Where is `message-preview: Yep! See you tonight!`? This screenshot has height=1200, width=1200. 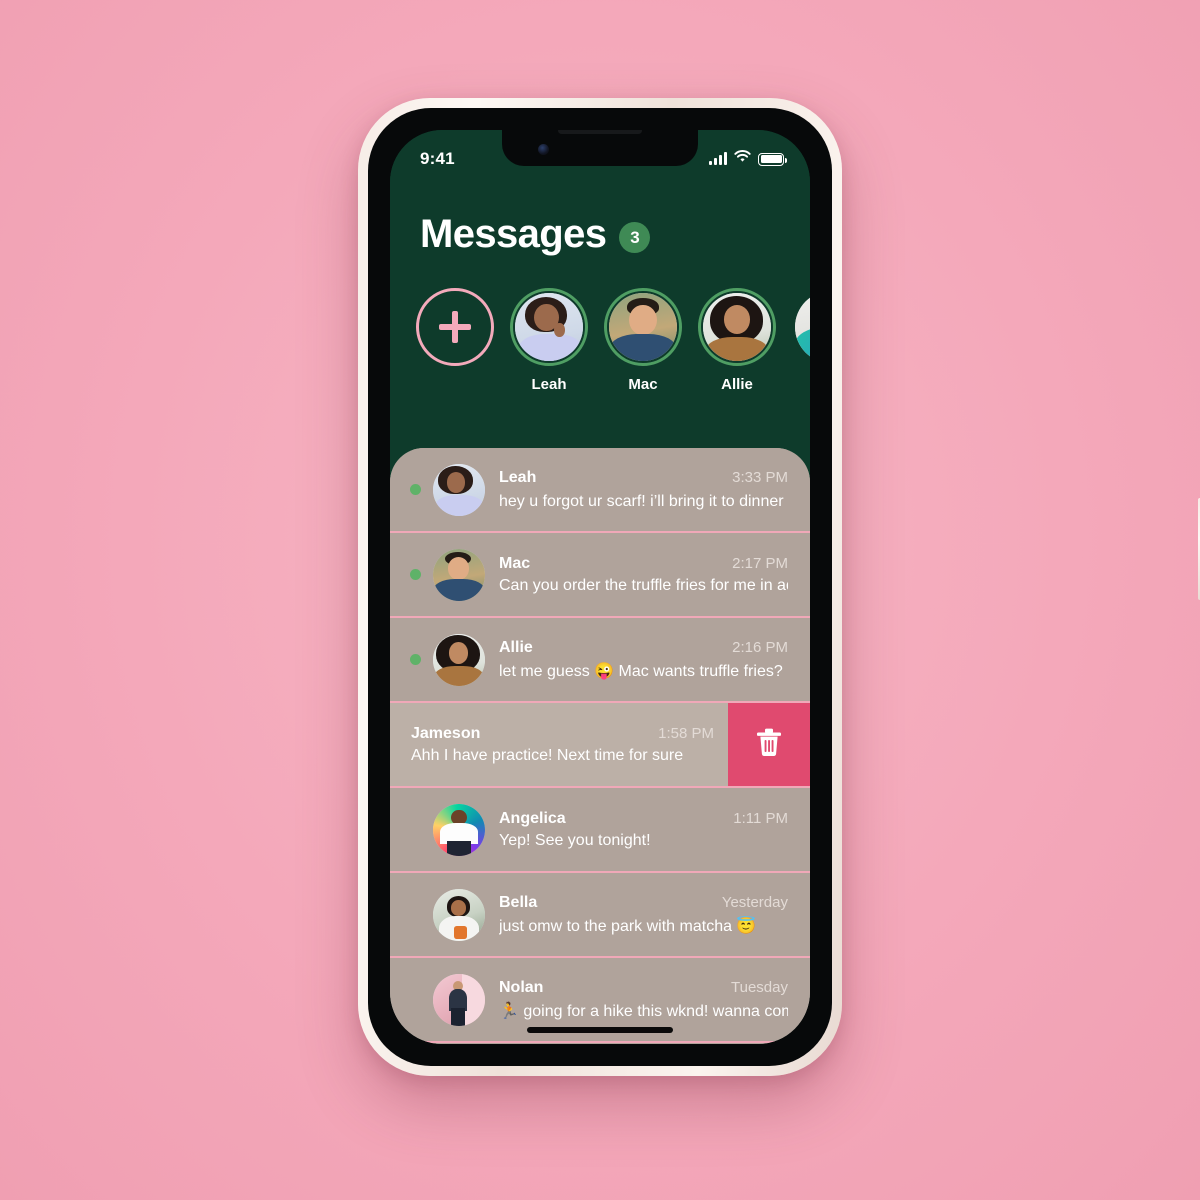 message-preview: Yep! See you tonight! is located at coordinates (575, 840).